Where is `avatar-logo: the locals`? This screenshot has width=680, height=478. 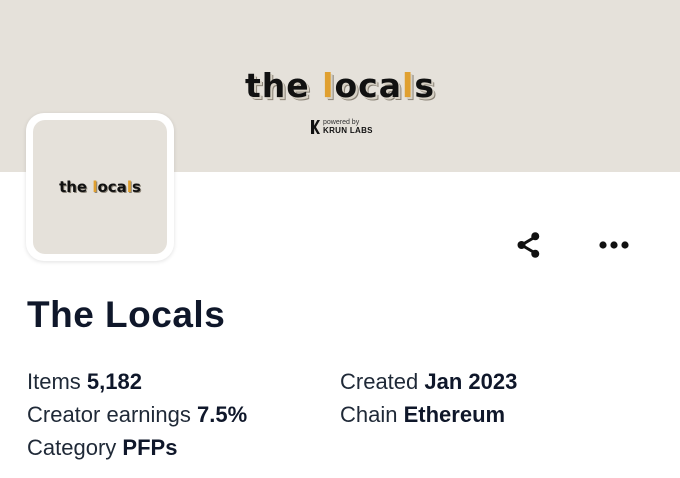
avatar-logo: the locals is located at coordinates (100, 187).